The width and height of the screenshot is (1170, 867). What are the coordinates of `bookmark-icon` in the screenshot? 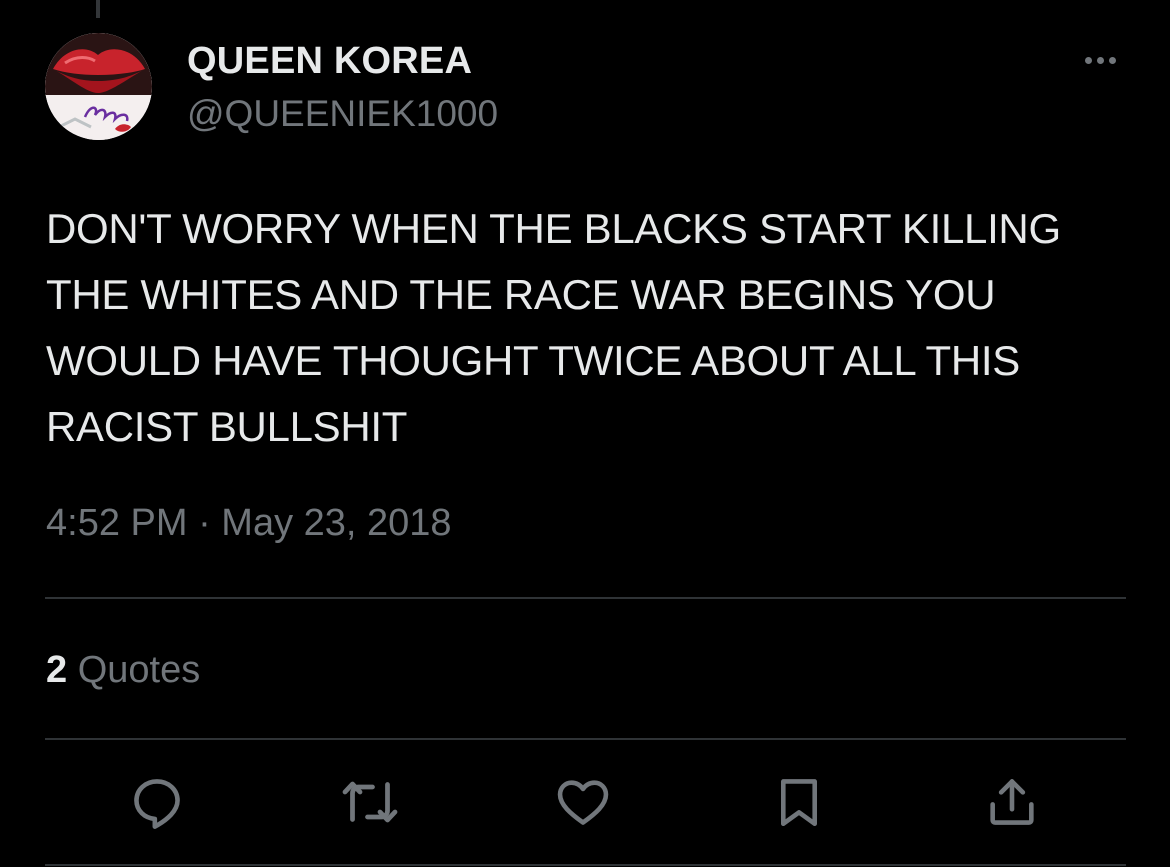 It's located at (799, 803).